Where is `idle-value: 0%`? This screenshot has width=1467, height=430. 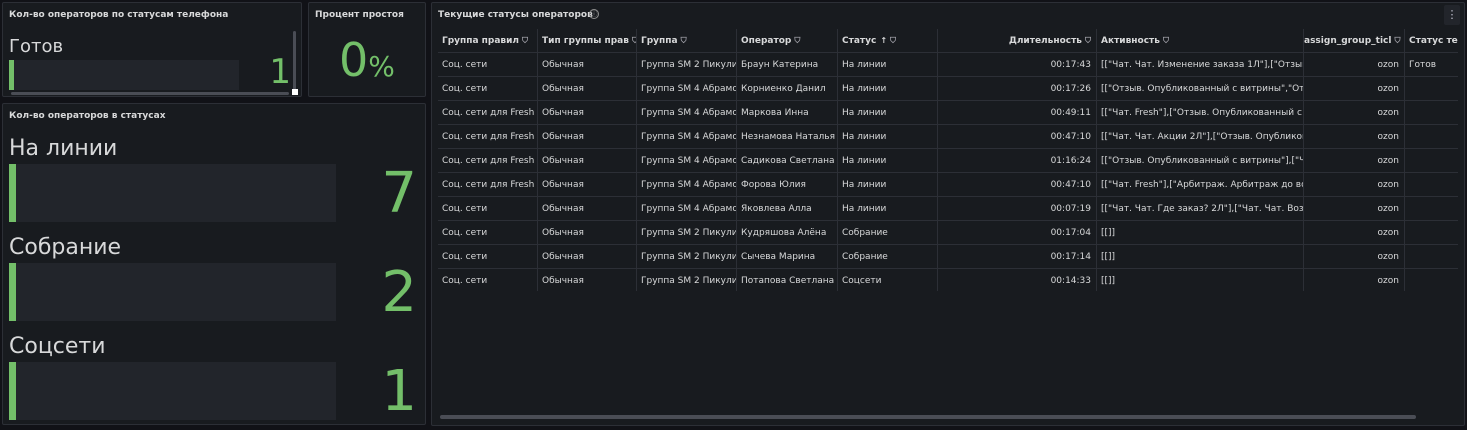
idle-value: 0% is located at coordinates (367, 60).